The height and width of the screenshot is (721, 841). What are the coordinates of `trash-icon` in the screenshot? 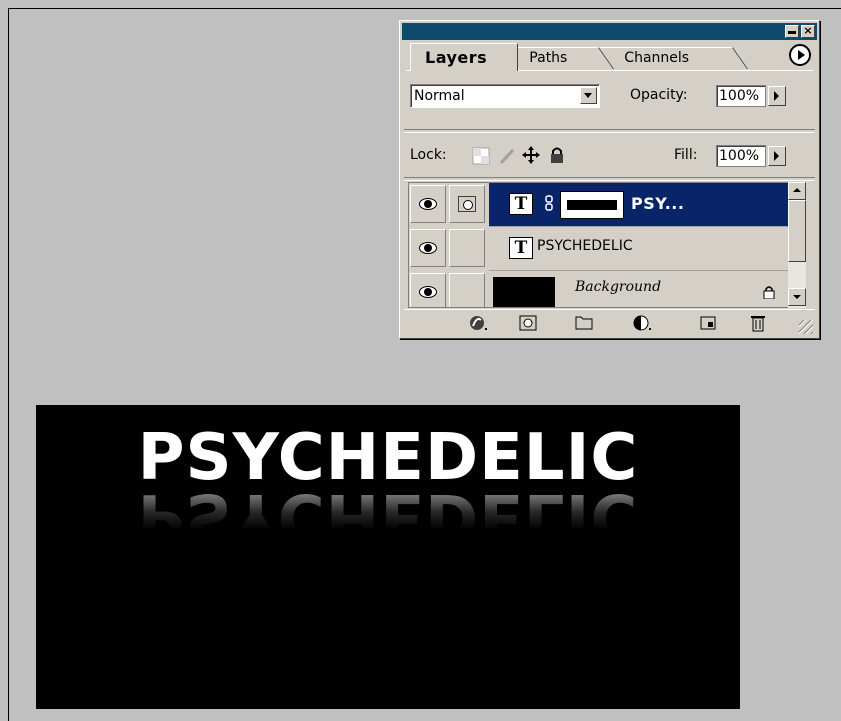 It's located at (758, 323).